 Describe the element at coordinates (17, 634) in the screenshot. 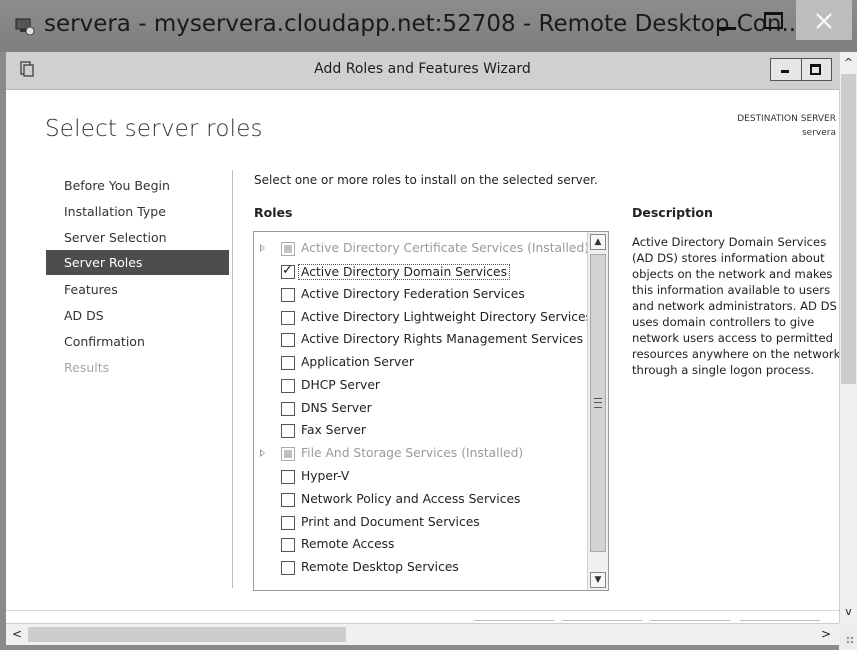

I see `chevron-left-icon: <` at that location.